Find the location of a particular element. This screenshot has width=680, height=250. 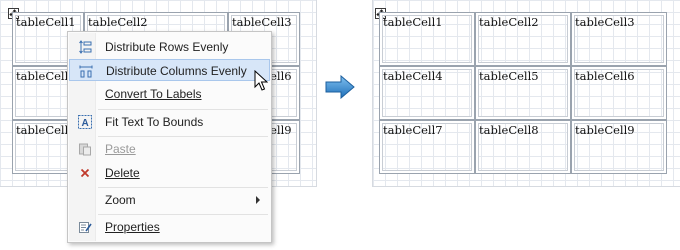

table-cell: tableCell1 is located at coordinates (427, 39).